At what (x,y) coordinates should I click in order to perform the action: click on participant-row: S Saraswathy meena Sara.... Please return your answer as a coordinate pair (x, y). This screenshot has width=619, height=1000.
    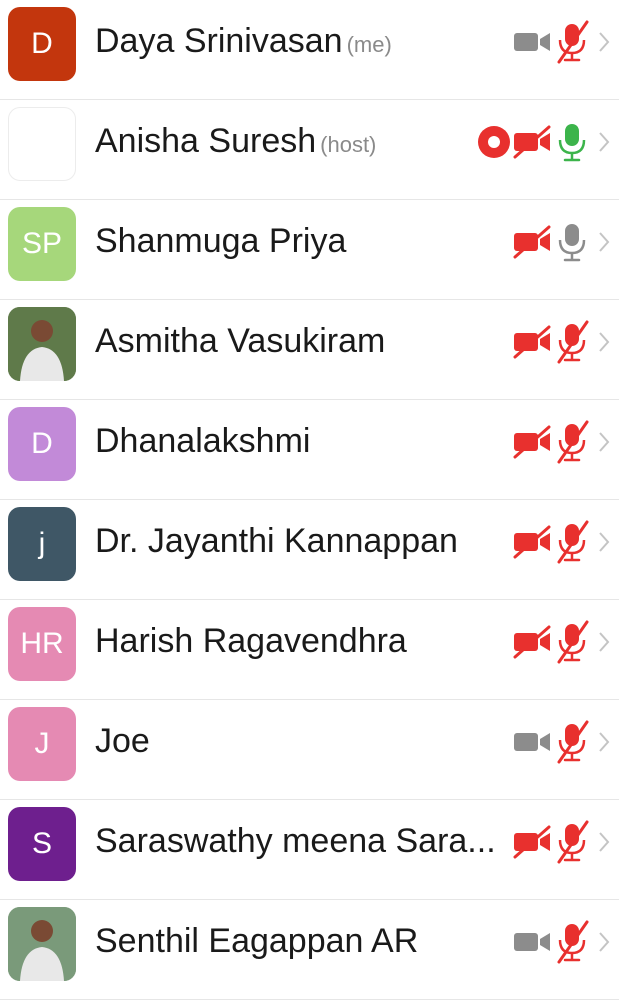
    Looking at the image, I should click on (309, 850).